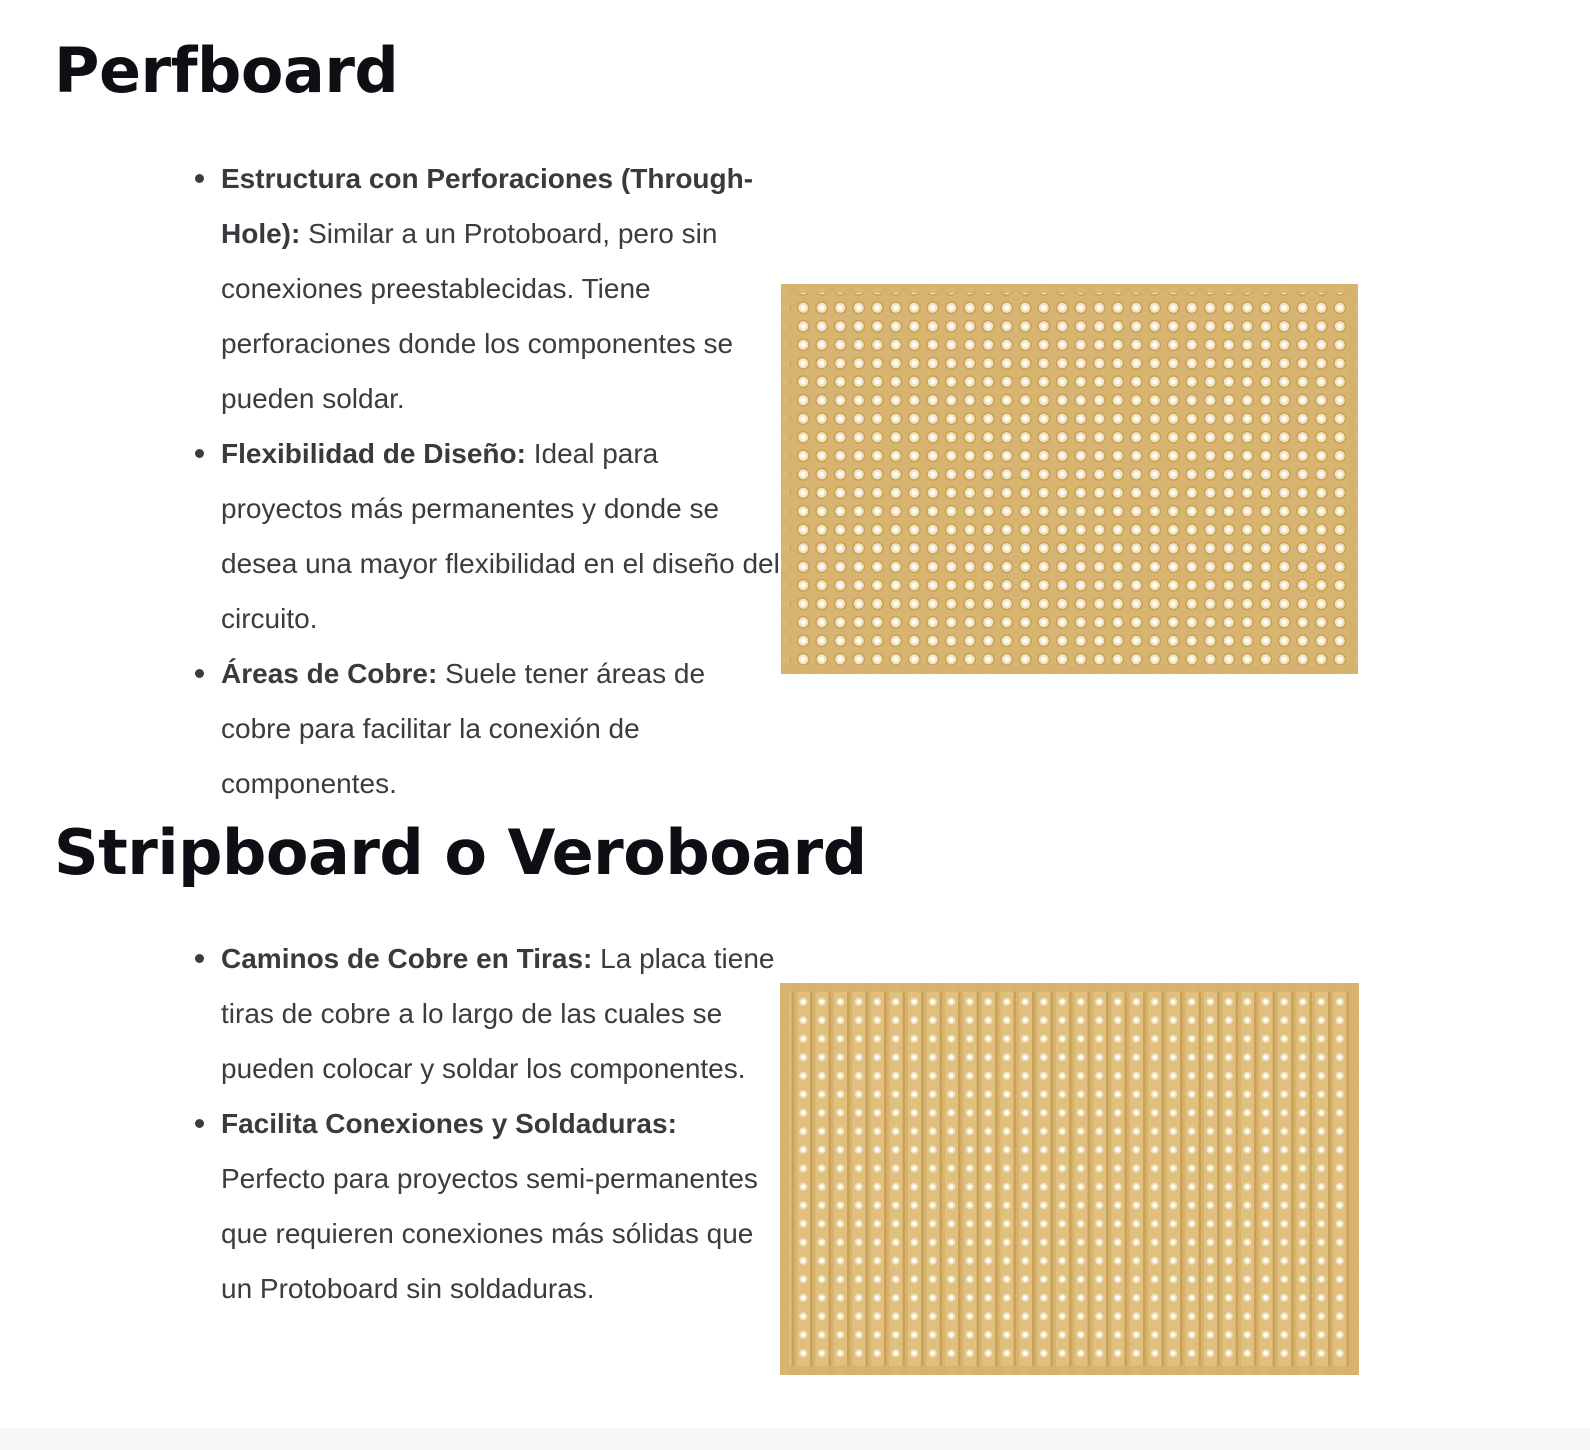 The width and height of the screenshot is (1590, 1450). What do you see at coordinates (407, 958) in the screenshot?
I see `feature-term: Caminos de Cobre en Tiras:` at bounding box center [407, 958].